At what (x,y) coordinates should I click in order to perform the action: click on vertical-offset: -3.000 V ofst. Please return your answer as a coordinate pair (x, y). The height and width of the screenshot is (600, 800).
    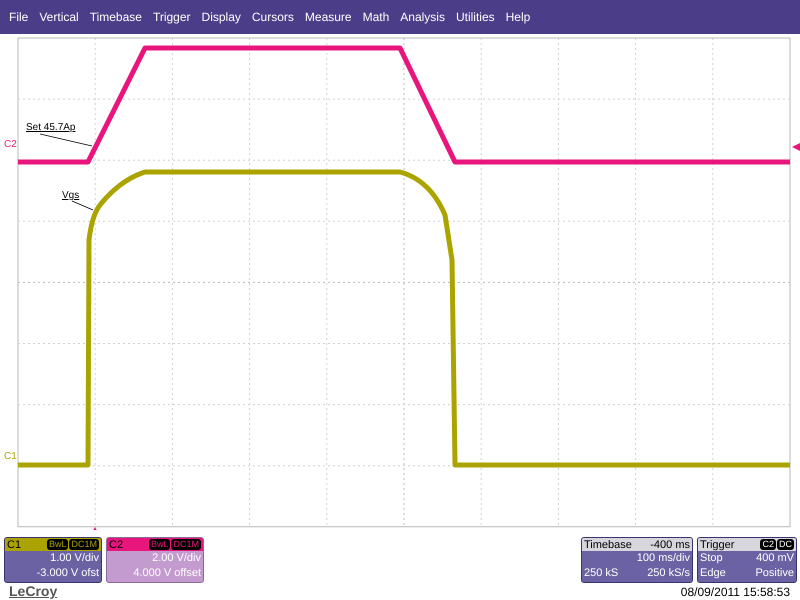
    Looking at the image, I should click on (68, 573).